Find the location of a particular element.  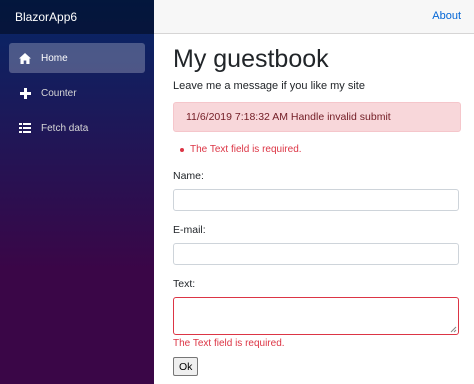

text-field is located at coordinates (316, 316).